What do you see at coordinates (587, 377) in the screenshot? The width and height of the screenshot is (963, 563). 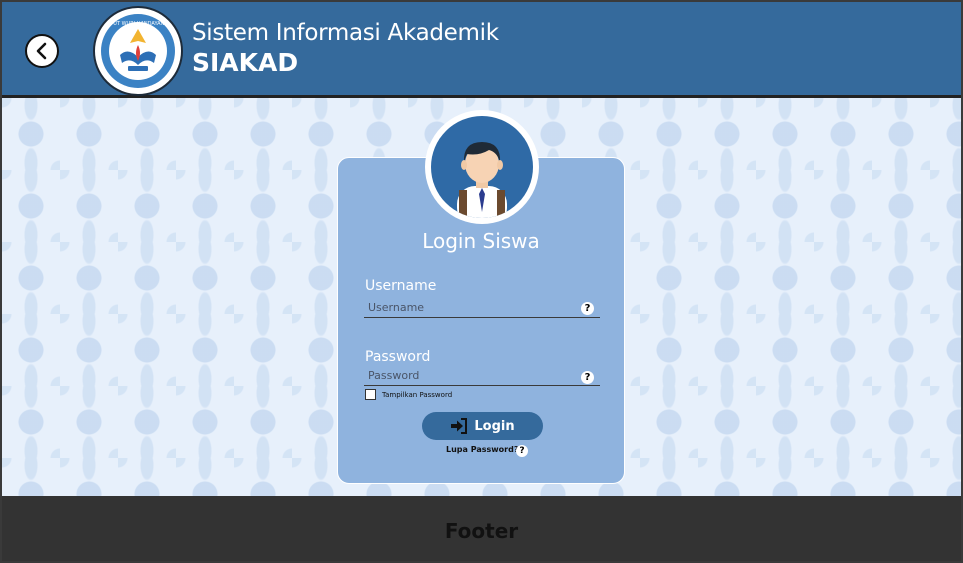 I see `password-help-icon: ?` at bounding box center [587, 377].